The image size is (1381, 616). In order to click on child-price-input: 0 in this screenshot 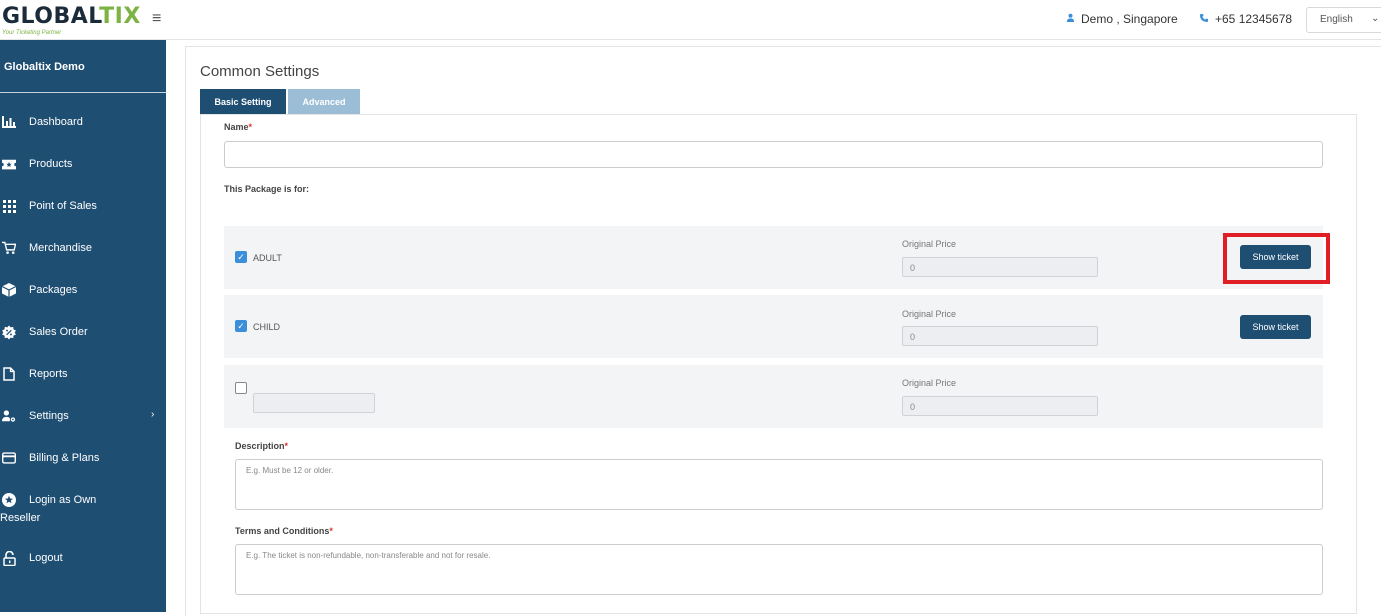, I will do `click(1000, 336)`.